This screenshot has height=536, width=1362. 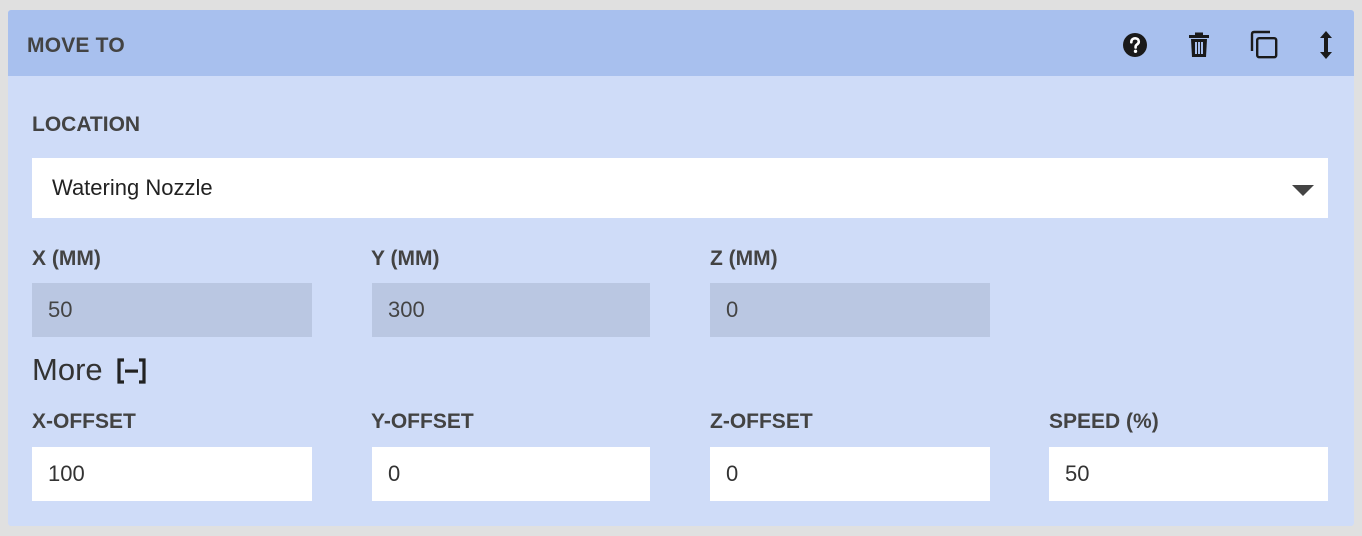 What do you see at coordinates (1264, 45) in the screenshot?
I see `duplicate-icon` at bounding box center [1264, 45].